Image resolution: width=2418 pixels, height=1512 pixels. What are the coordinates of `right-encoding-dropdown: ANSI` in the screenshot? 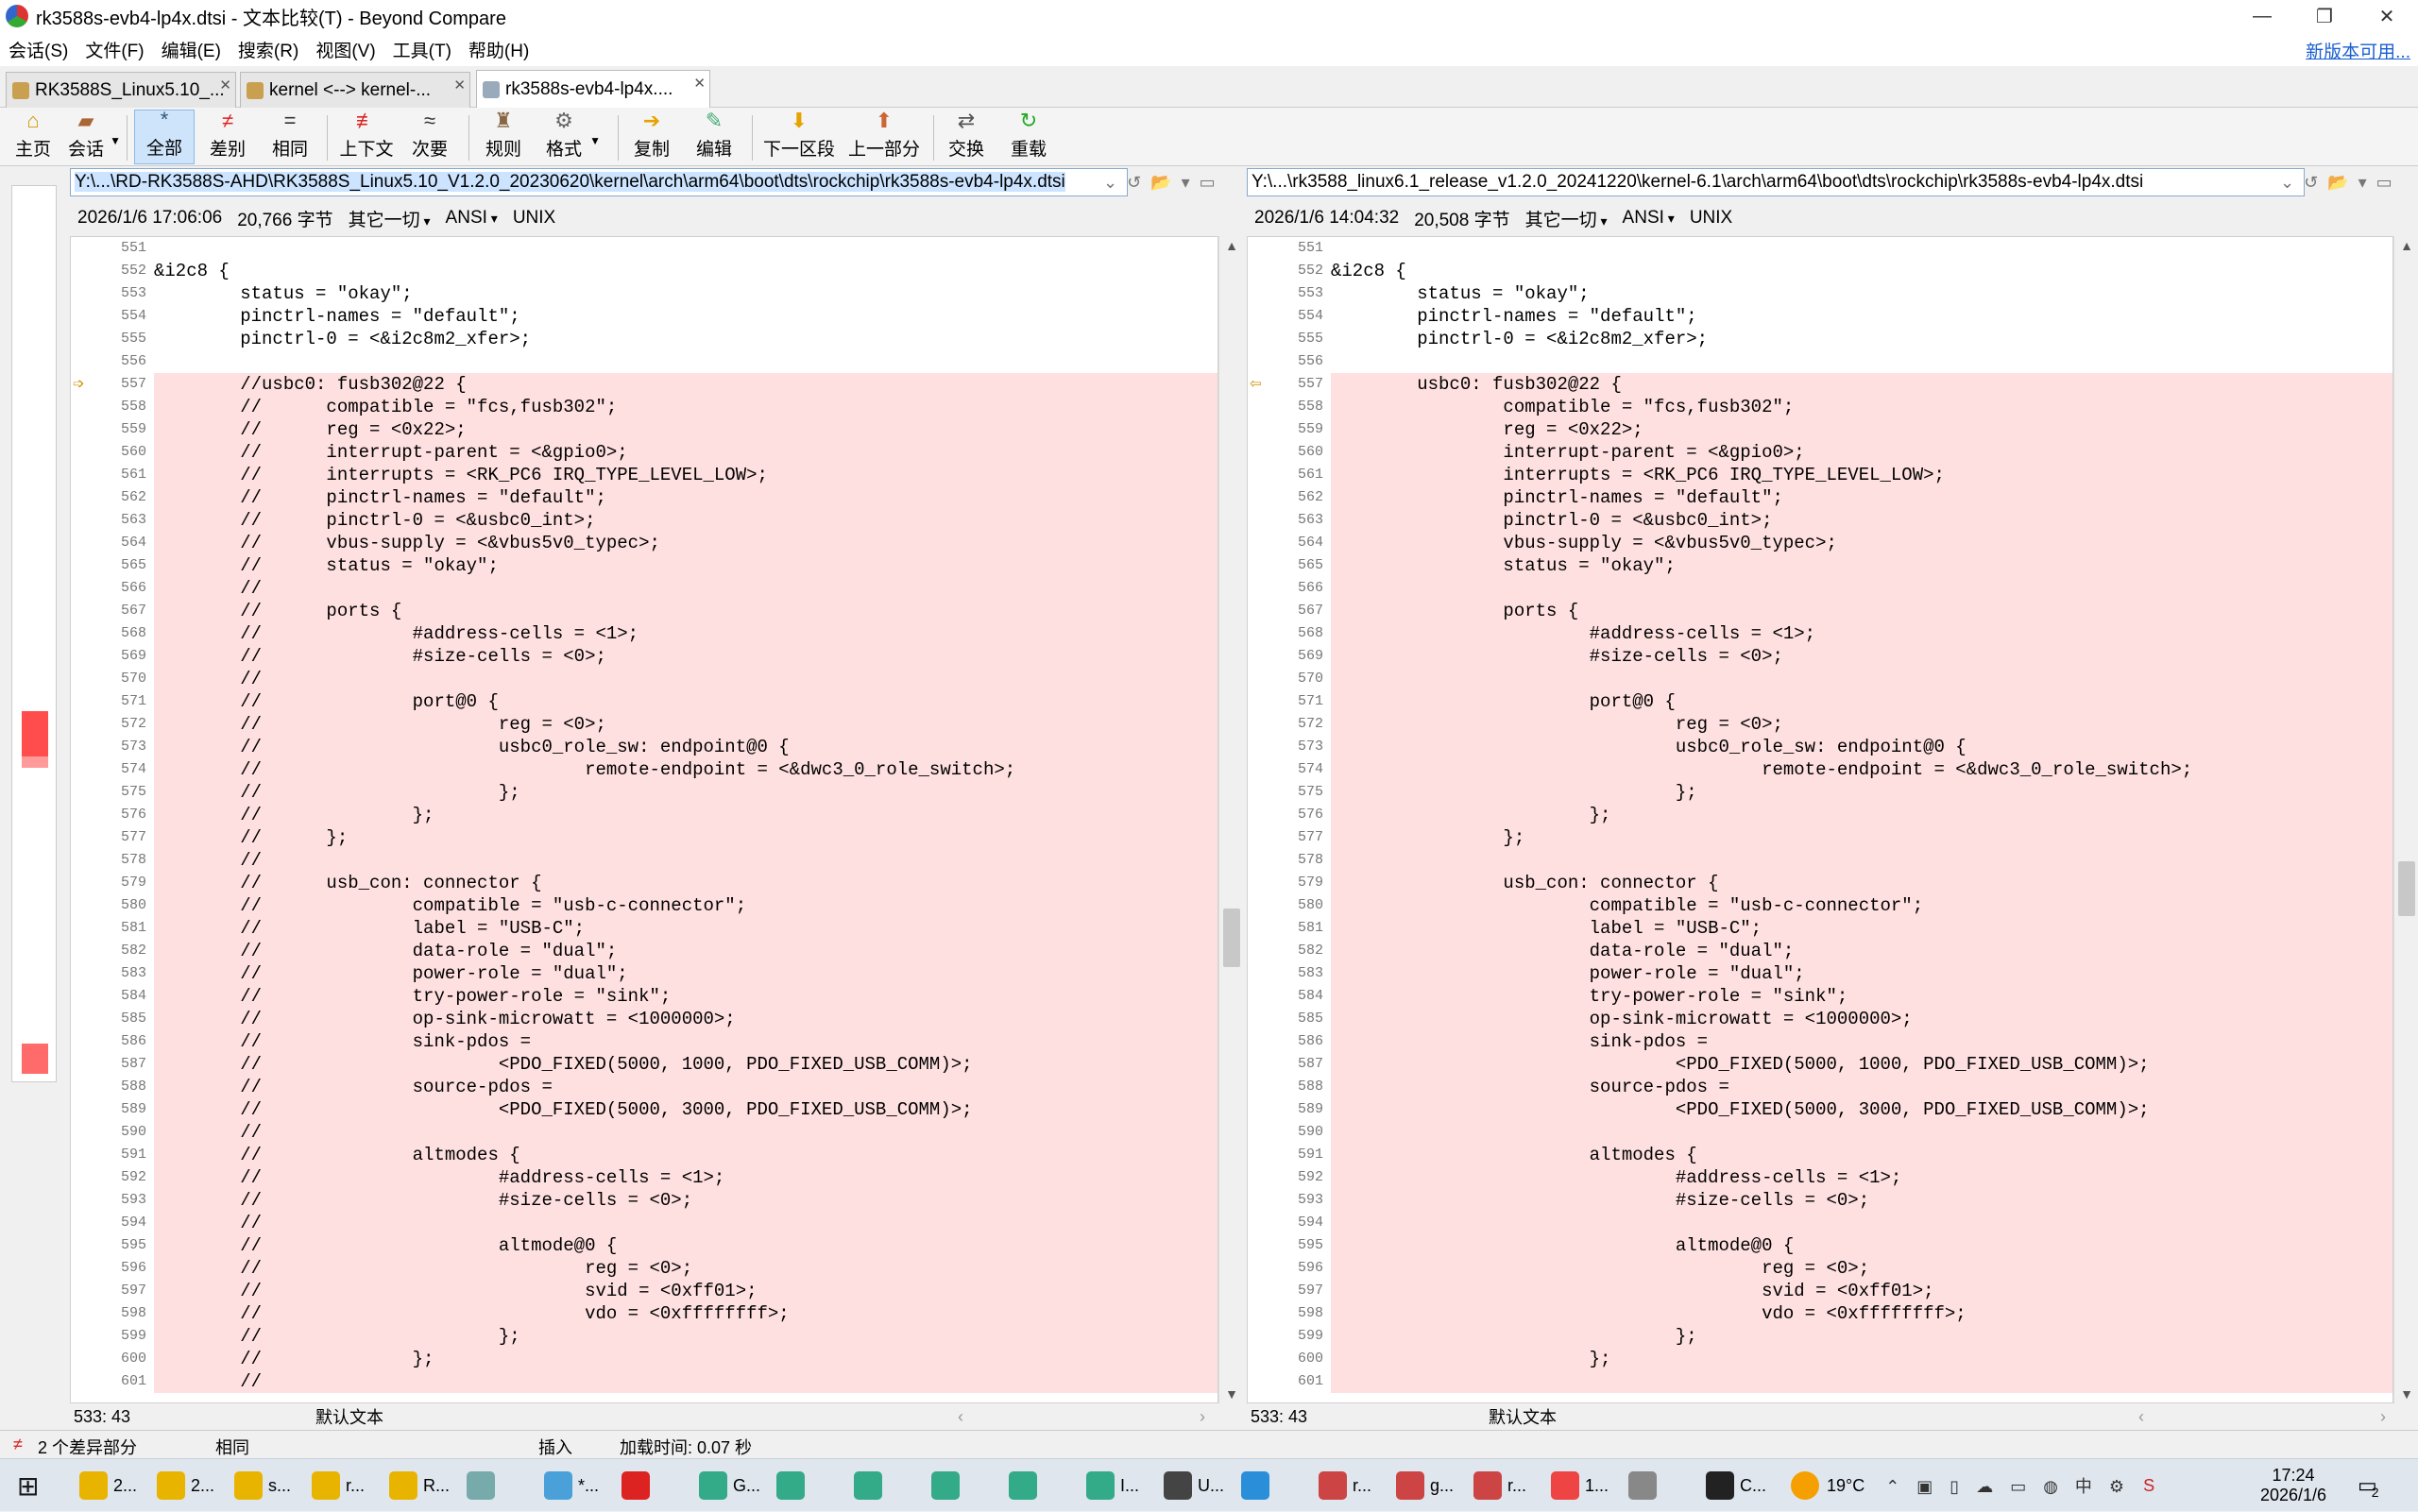 It's located at (1649, 218).